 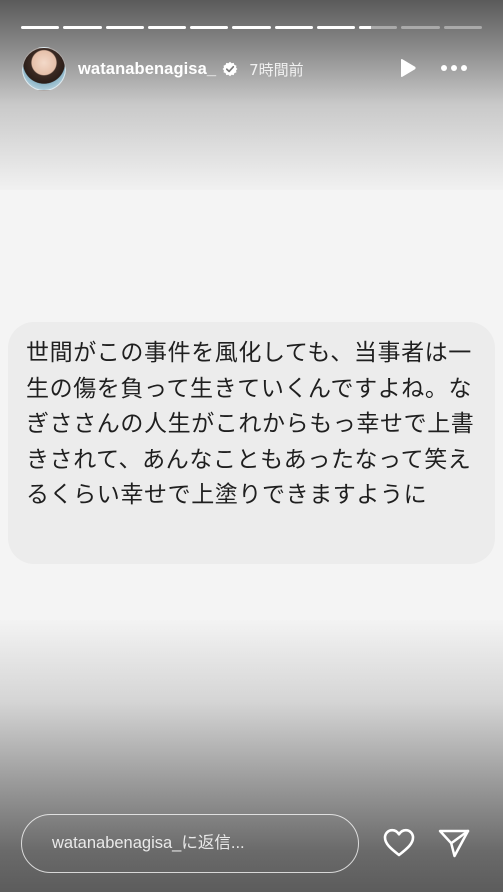 I want to click on story-header: watanabenagisa_ 7時間前, so click(x=252, y=69).